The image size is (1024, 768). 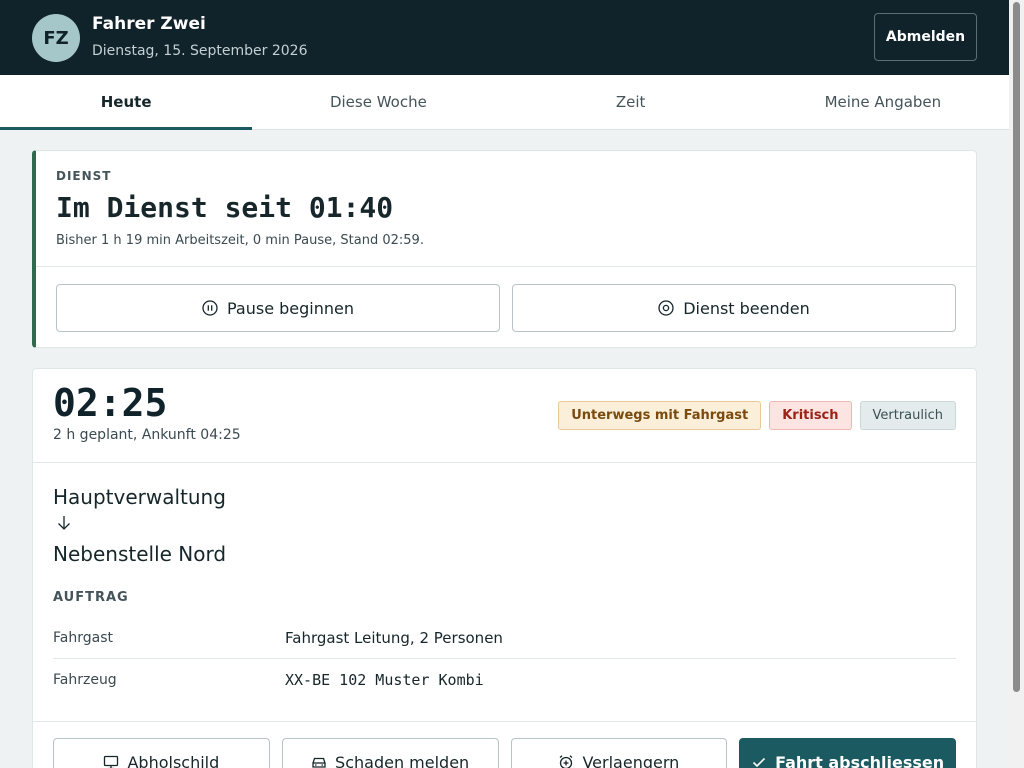 What do you see at coordinates (139, 497) in the screenshot?
I see `route-origin: Hauptverwaltung` at bounding box center [139, 497].